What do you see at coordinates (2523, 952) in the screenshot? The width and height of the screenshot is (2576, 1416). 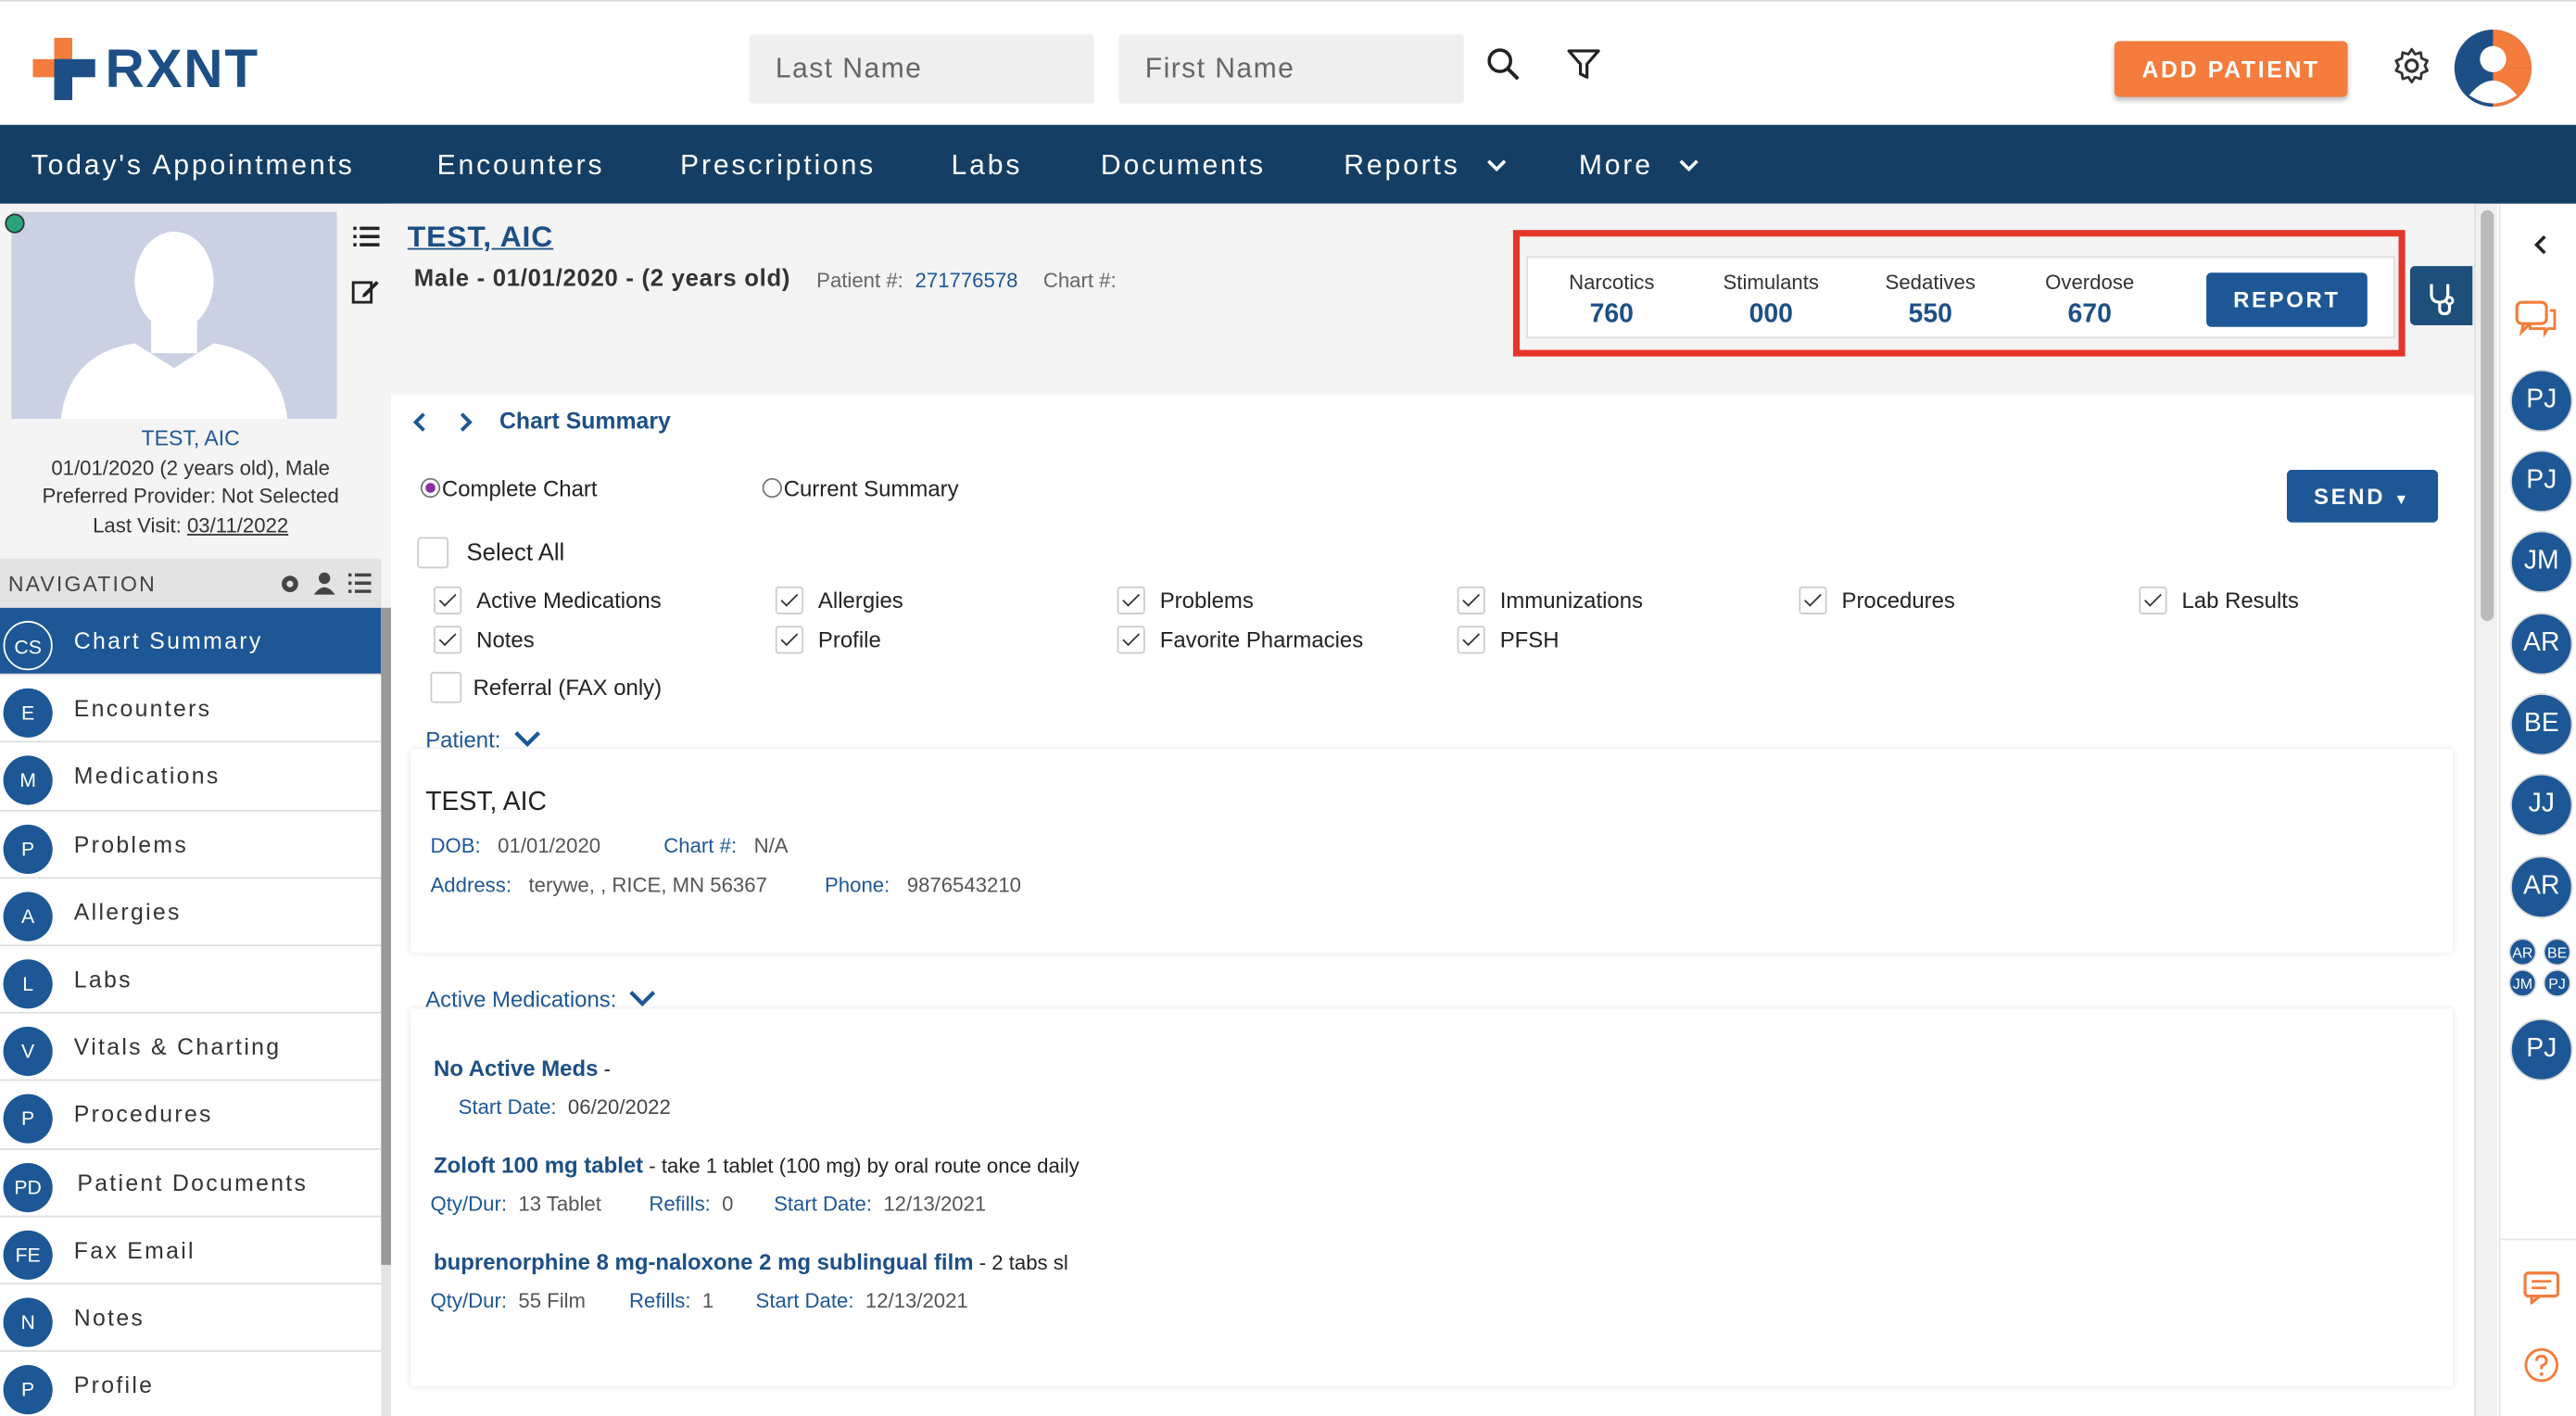 I see `collab-mini-avatar: AR` at bounding box center [2523, 952].